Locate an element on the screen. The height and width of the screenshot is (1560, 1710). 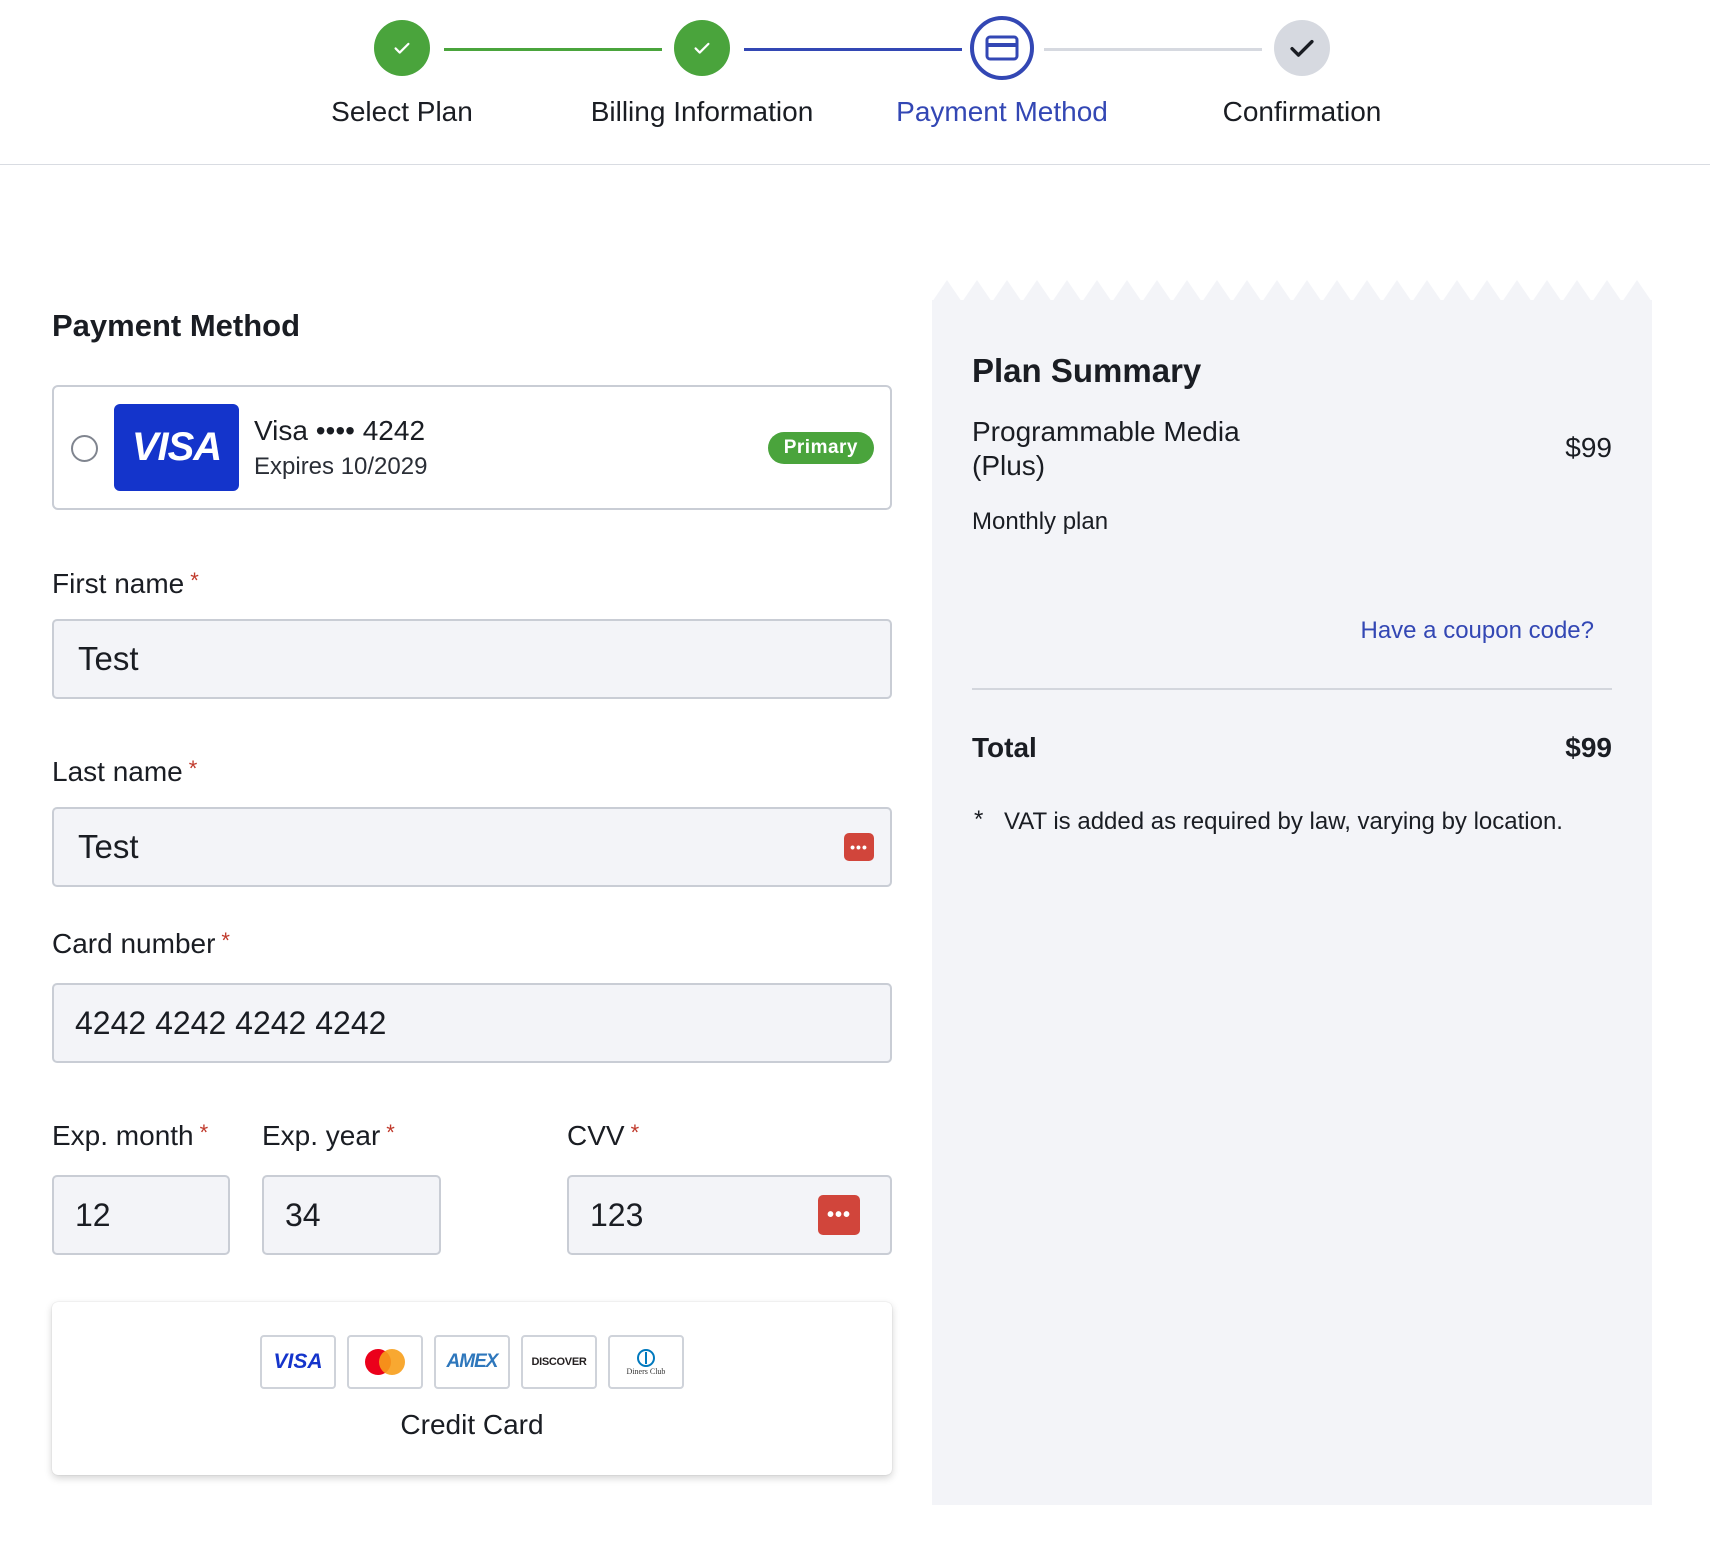
credit-card-label: Credit Card is located at coordinates (472, 1424).